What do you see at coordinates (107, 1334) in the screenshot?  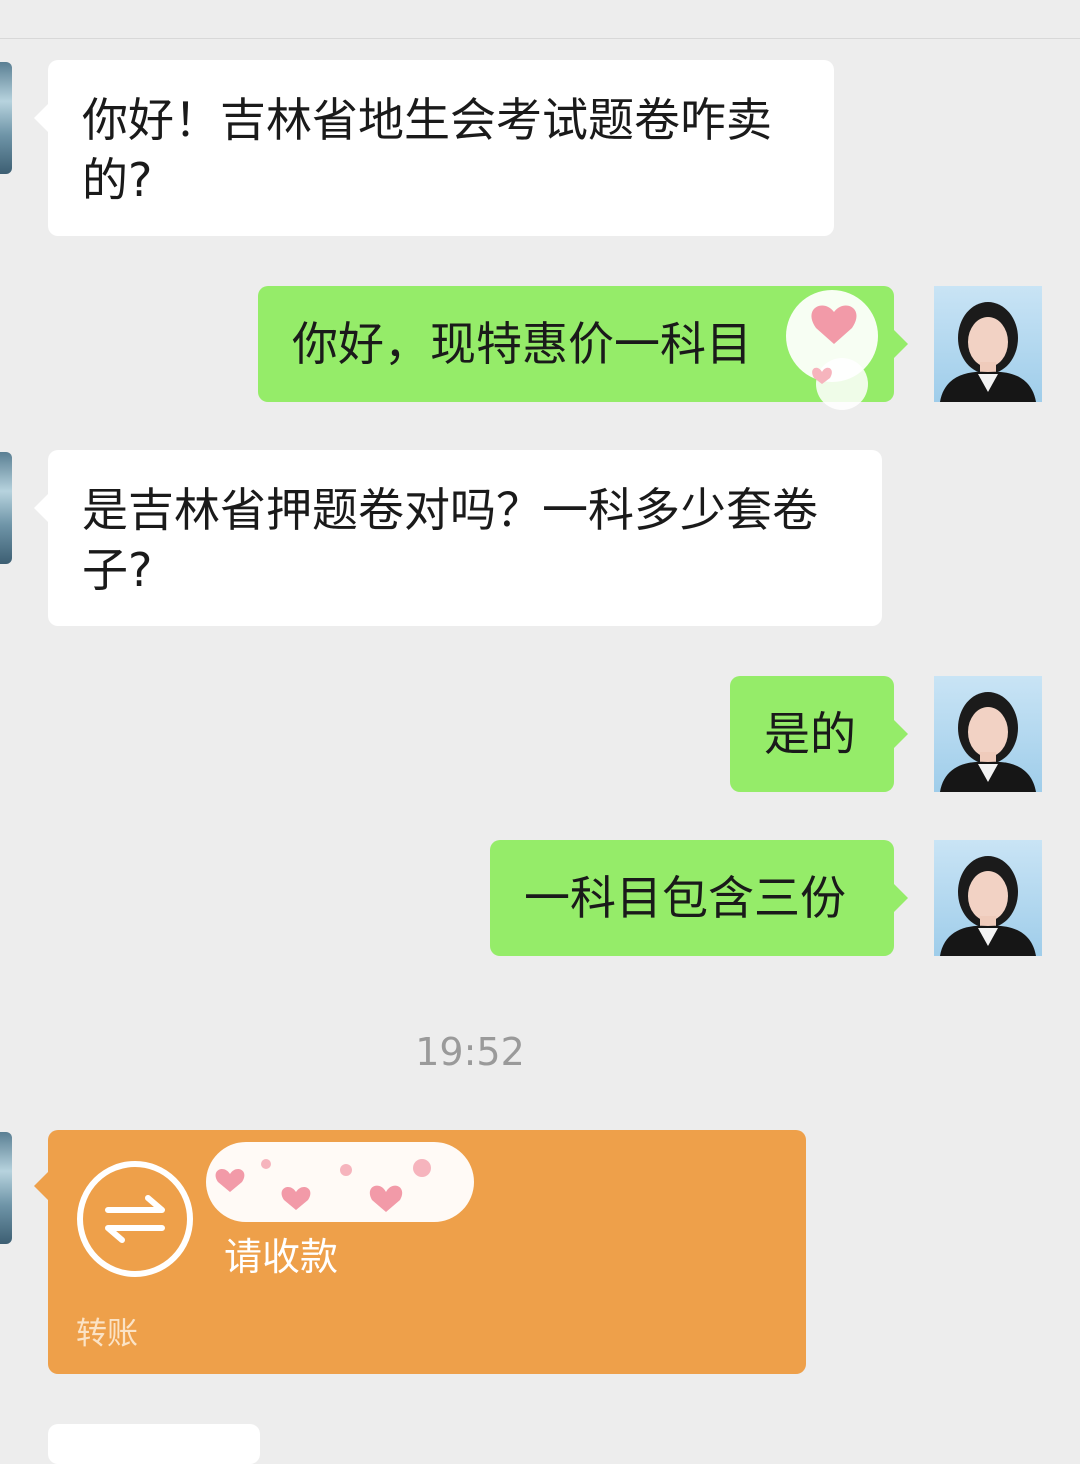 I see `transfer-label: 转账` at bounding box center [107, 1334].